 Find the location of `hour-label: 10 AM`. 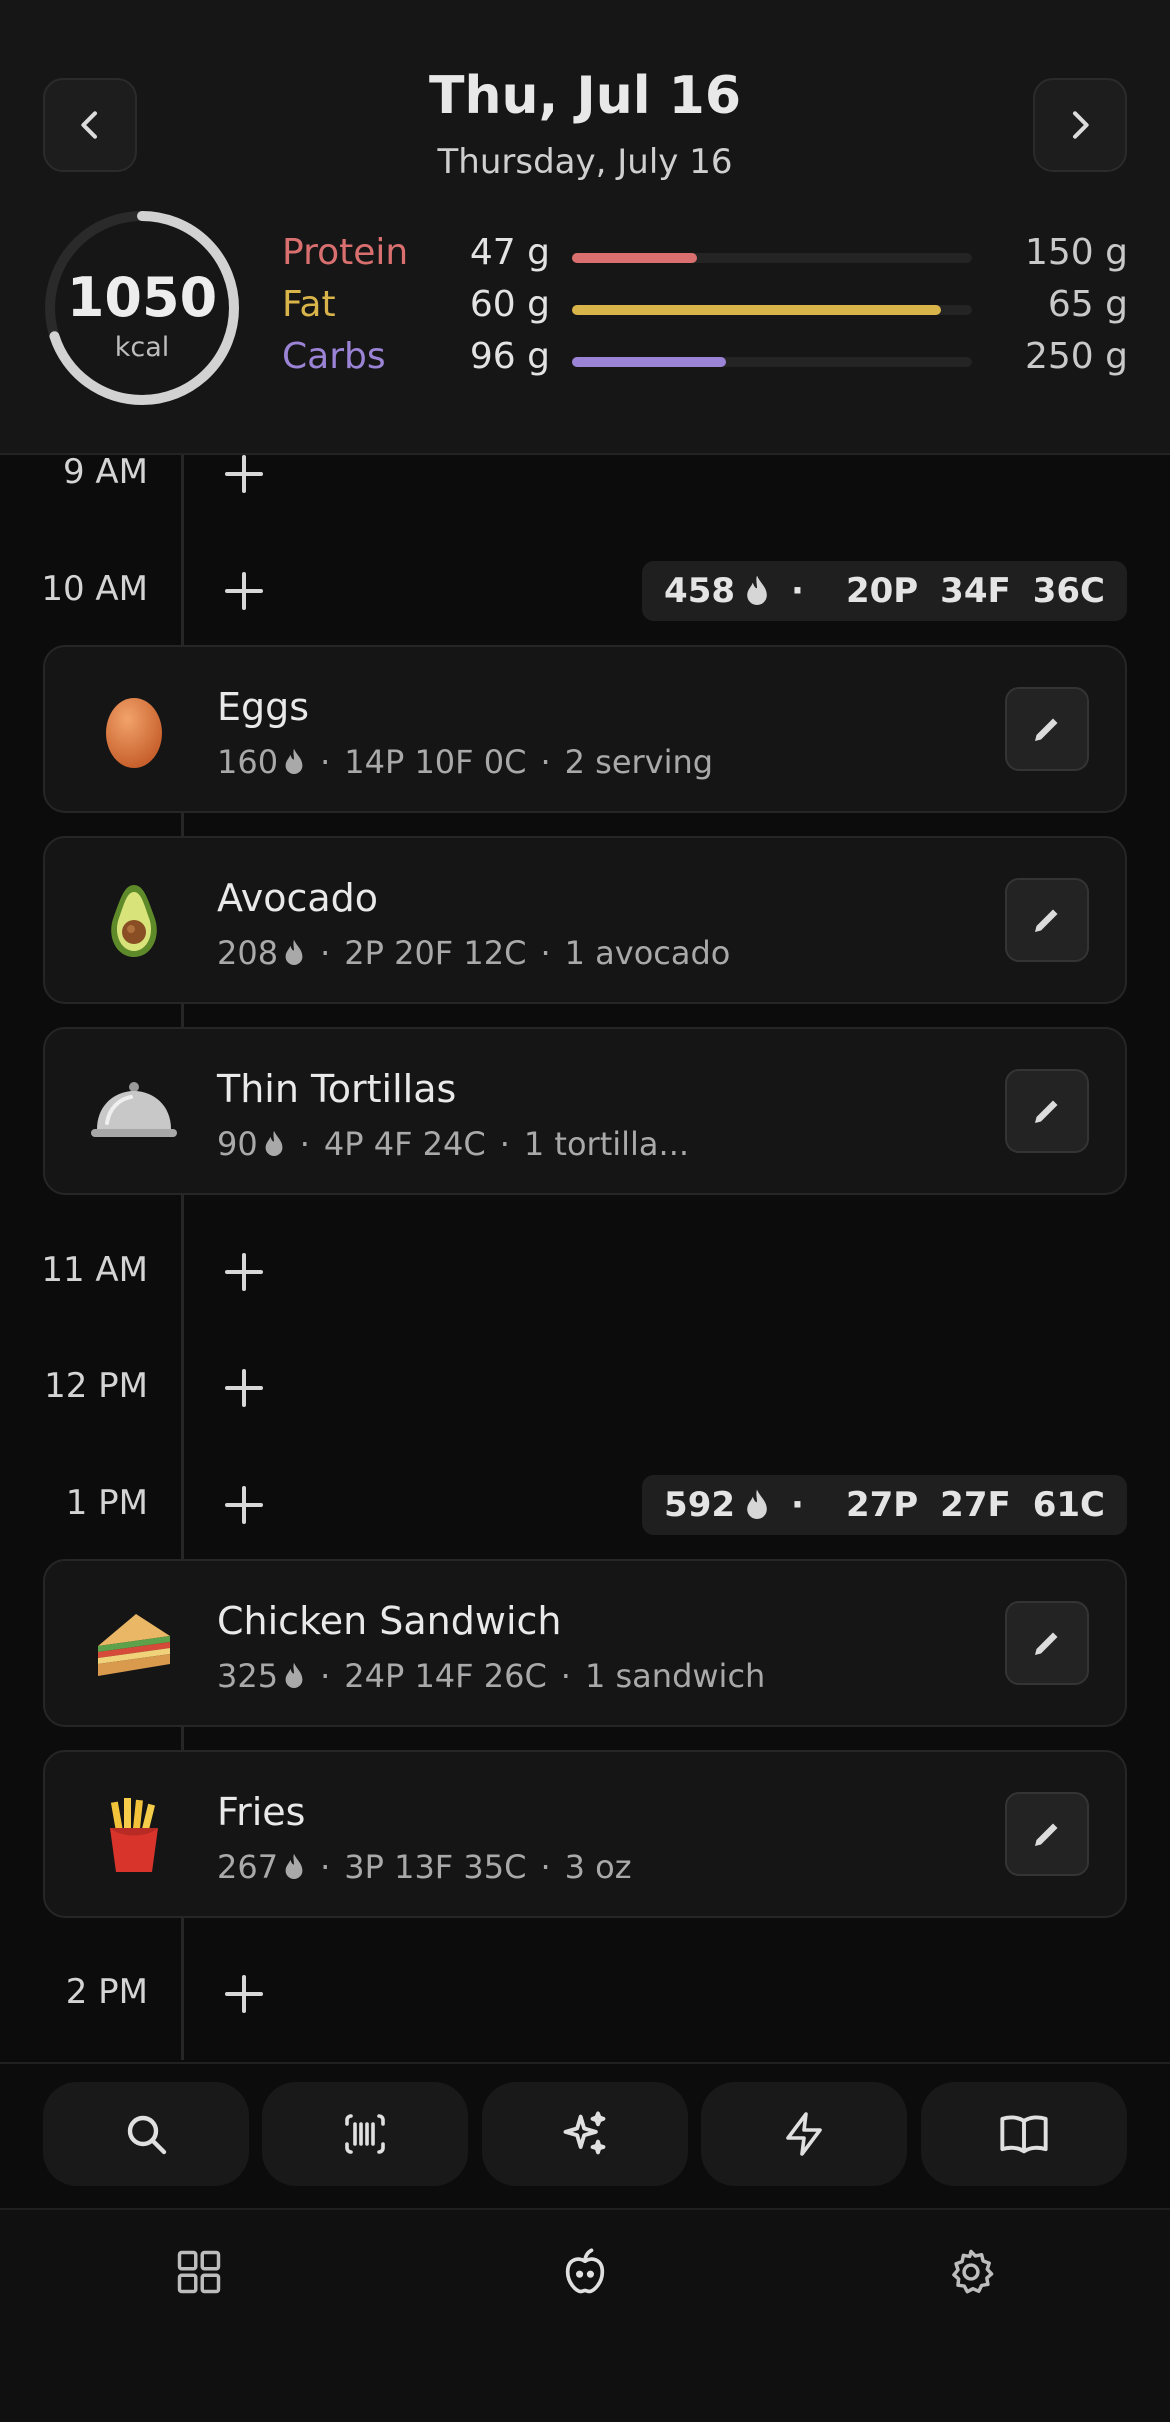

hour-label: 10 AM is located at coordinates (94, 589).